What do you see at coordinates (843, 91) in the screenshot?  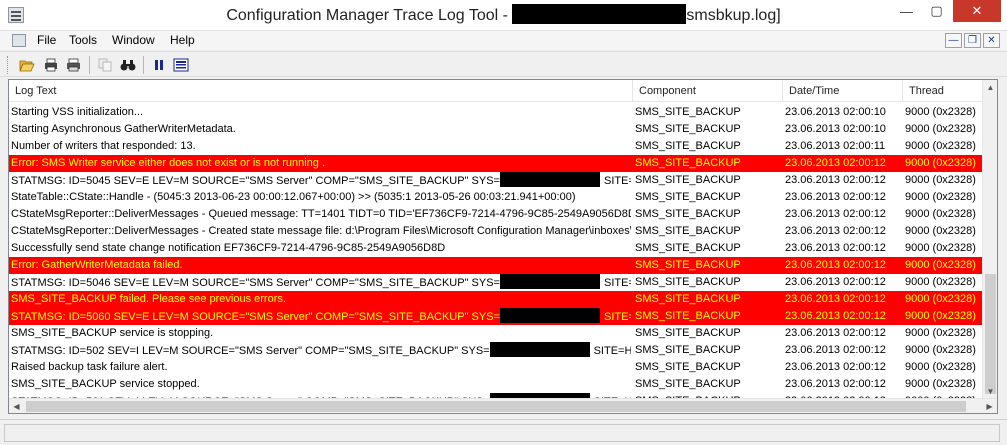 I see `column-header-datetime: Date/Time` at bounding box center [843, 91].